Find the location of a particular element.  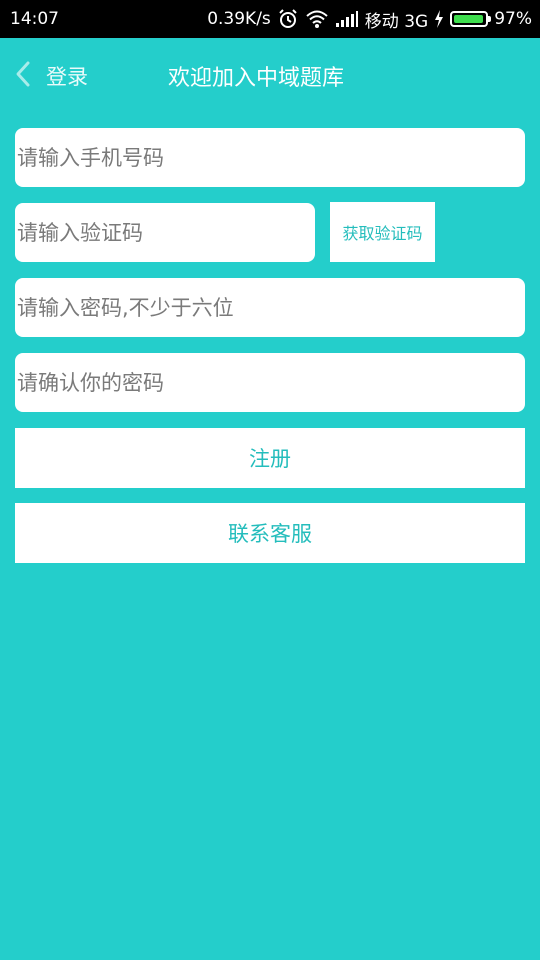

battery-fill is located at coordinates (469, 19).